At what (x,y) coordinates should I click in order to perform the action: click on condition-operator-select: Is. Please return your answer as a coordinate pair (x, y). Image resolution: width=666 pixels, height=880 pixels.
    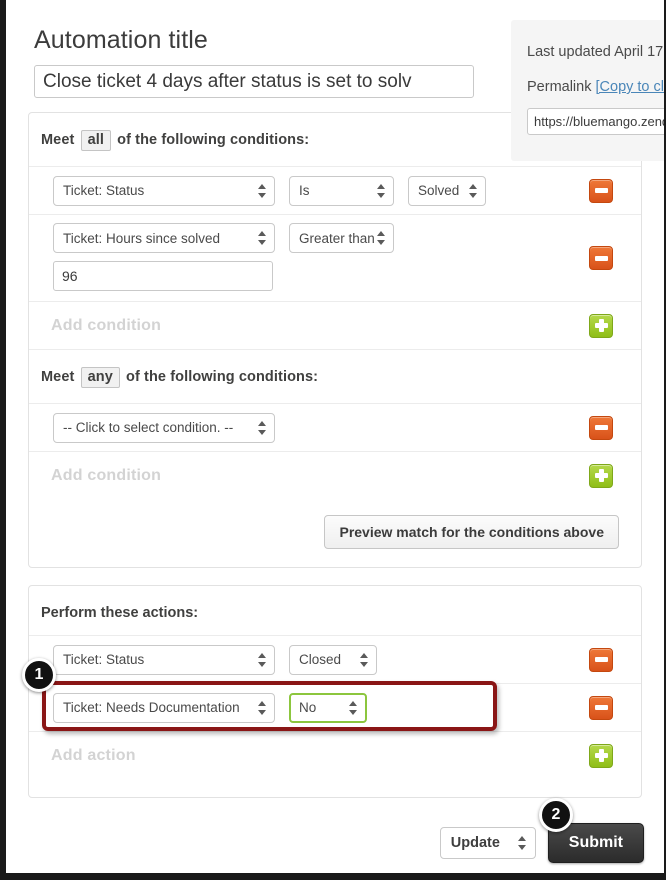
    Looking at the image, I should click on (341, 190).